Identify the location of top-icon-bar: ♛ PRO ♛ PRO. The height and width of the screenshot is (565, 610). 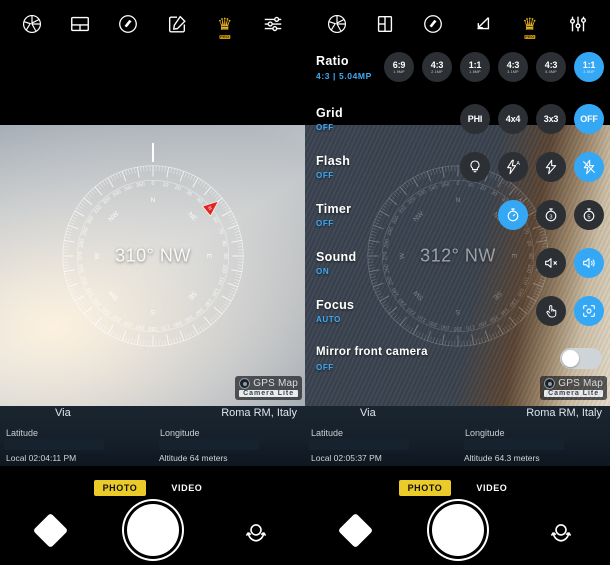
(305, 24).